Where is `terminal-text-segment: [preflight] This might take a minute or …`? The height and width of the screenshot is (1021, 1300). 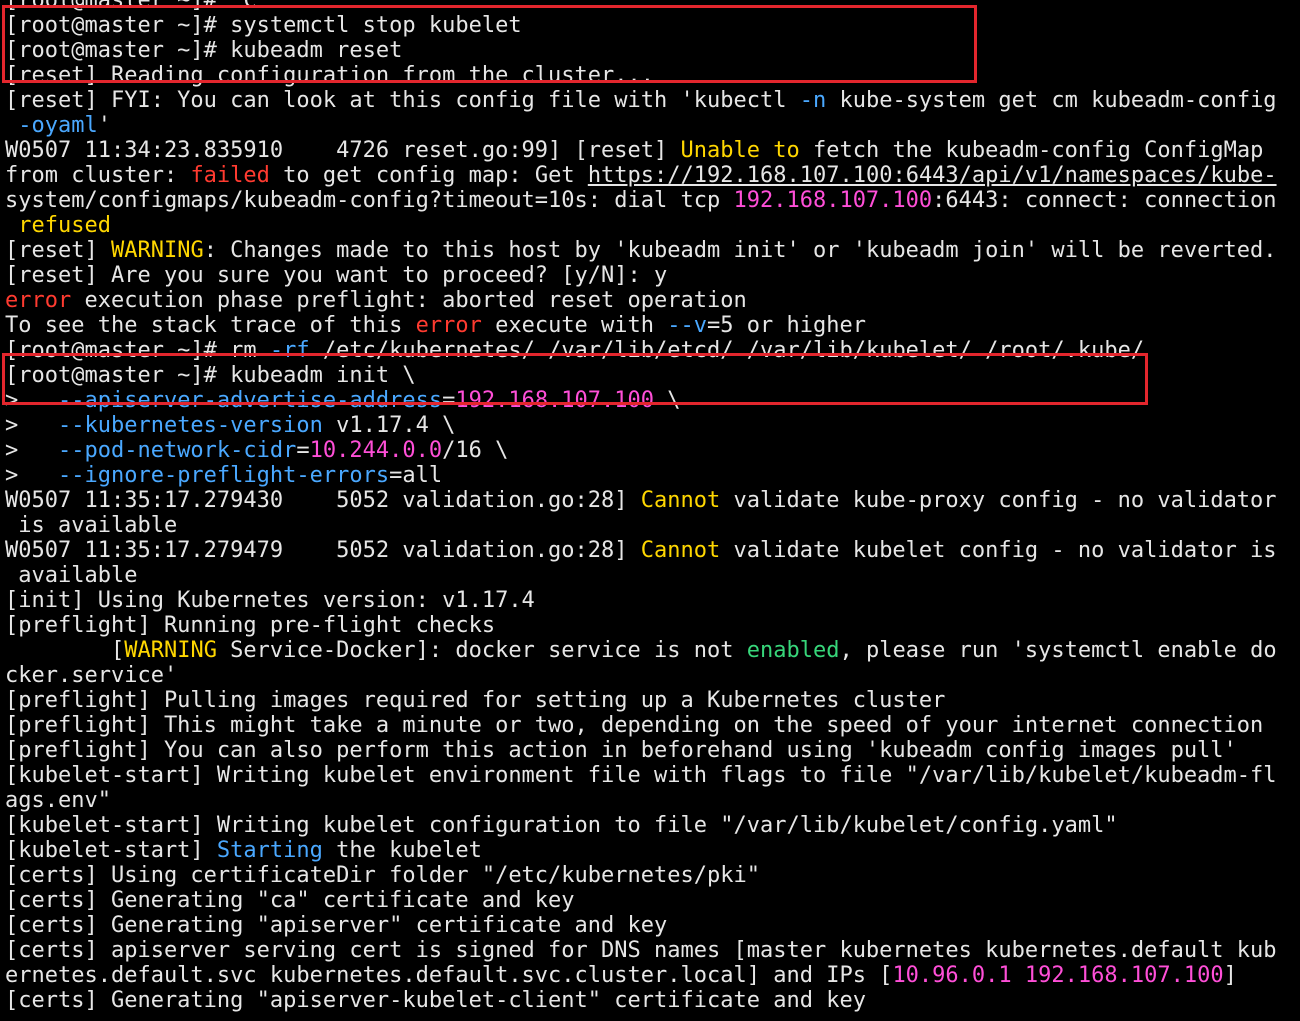 terminal-text-segment: [preflight] This might take a minute or … is located at coordinates (634, 725).